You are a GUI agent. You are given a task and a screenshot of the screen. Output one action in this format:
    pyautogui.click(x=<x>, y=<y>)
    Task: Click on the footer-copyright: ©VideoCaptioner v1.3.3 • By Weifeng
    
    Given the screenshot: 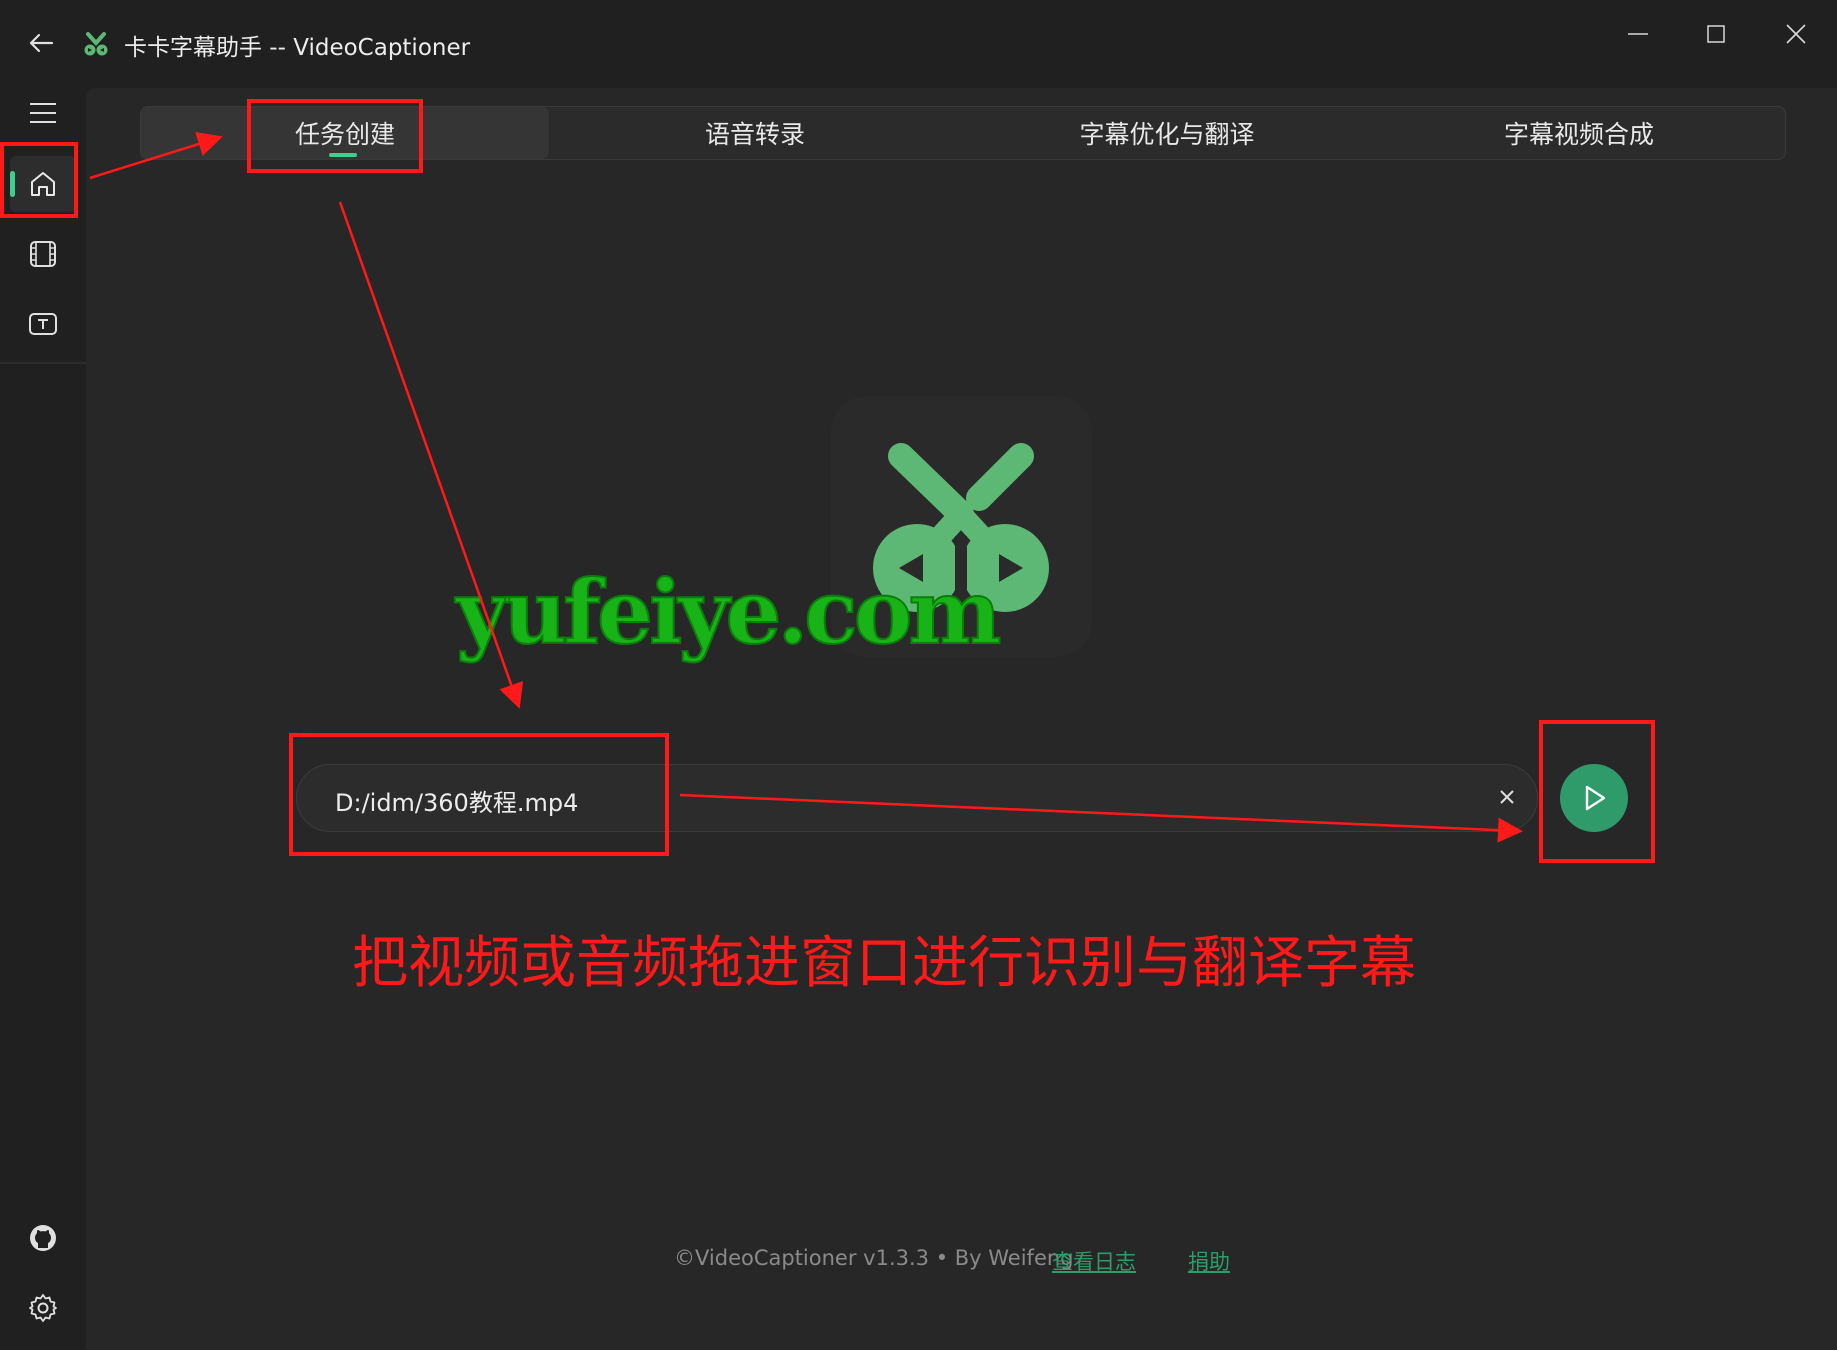 What is the action you would take?
    pyautogui.click(x=874, y=1258)
    